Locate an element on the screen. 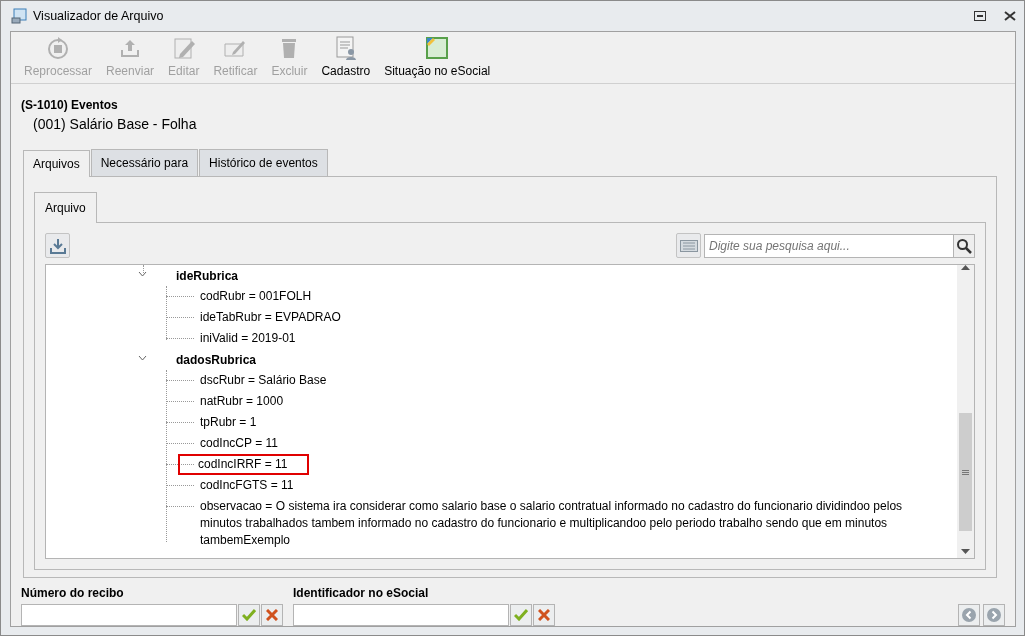 The height and width of the screenshot is (636, 1025). search-button is located at coordinates (964, 245).